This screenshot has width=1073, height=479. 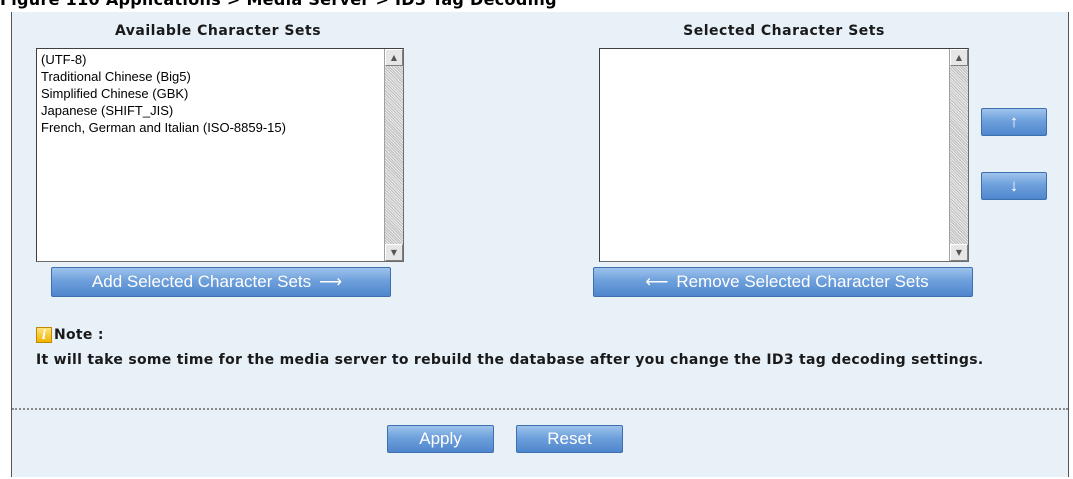 What do you see at coordinates (393, 155) in the screenshot?
I see `available-scrollbar: ▲ ▼` at bounding box center [393, 155].